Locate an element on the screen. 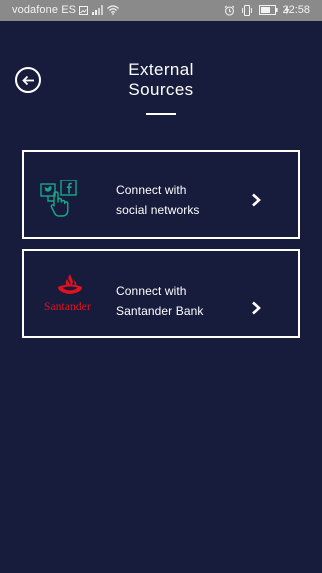 This screenshot has width=322, height=573. connect-social-networks-card: Connect with social networks is located at coordinates (161, 194).